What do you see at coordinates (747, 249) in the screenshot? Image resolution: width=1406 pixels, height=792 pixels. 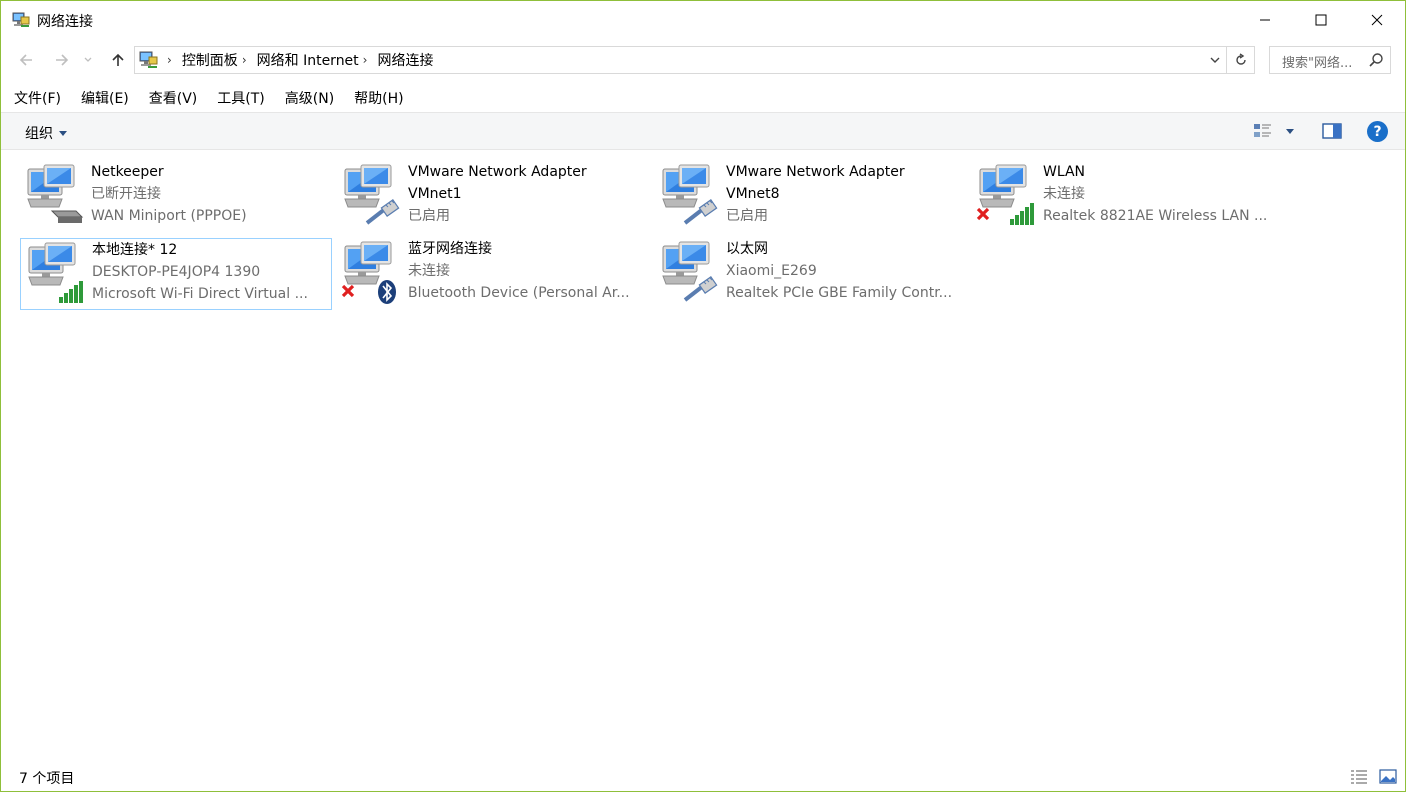 I see `connection-name: 以太网` at bounding box center [747, 249].